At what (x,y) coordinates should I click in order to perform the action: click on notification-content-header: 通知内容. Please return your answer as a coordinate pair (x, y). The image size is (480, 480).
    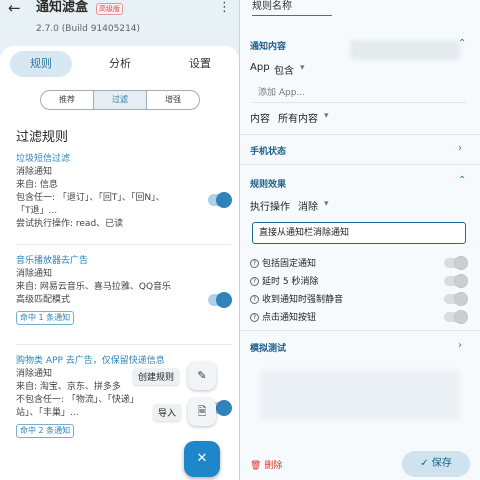
    Looking at the image, I should click on (268, 45).